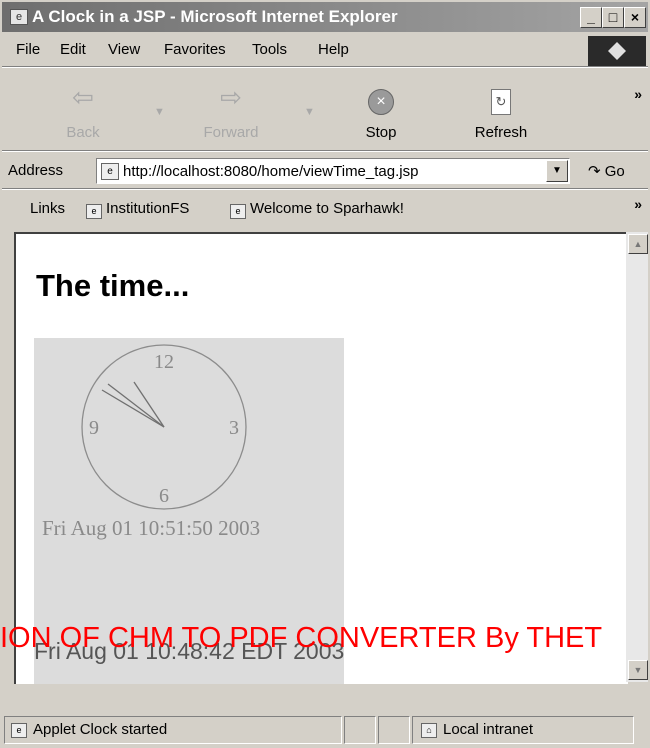 This screenshot has width=650, height=748. What do you see at coordinates (100, 729) in the screenshot?
I see `status-text: Applet Clock started` at bounding box center [100, 729].